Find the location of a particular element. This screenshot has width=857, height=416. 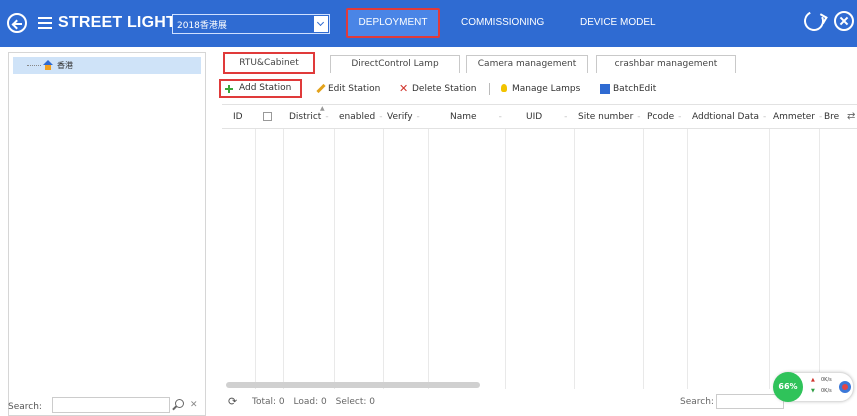

close-icon is located at coordinates (844, 21).